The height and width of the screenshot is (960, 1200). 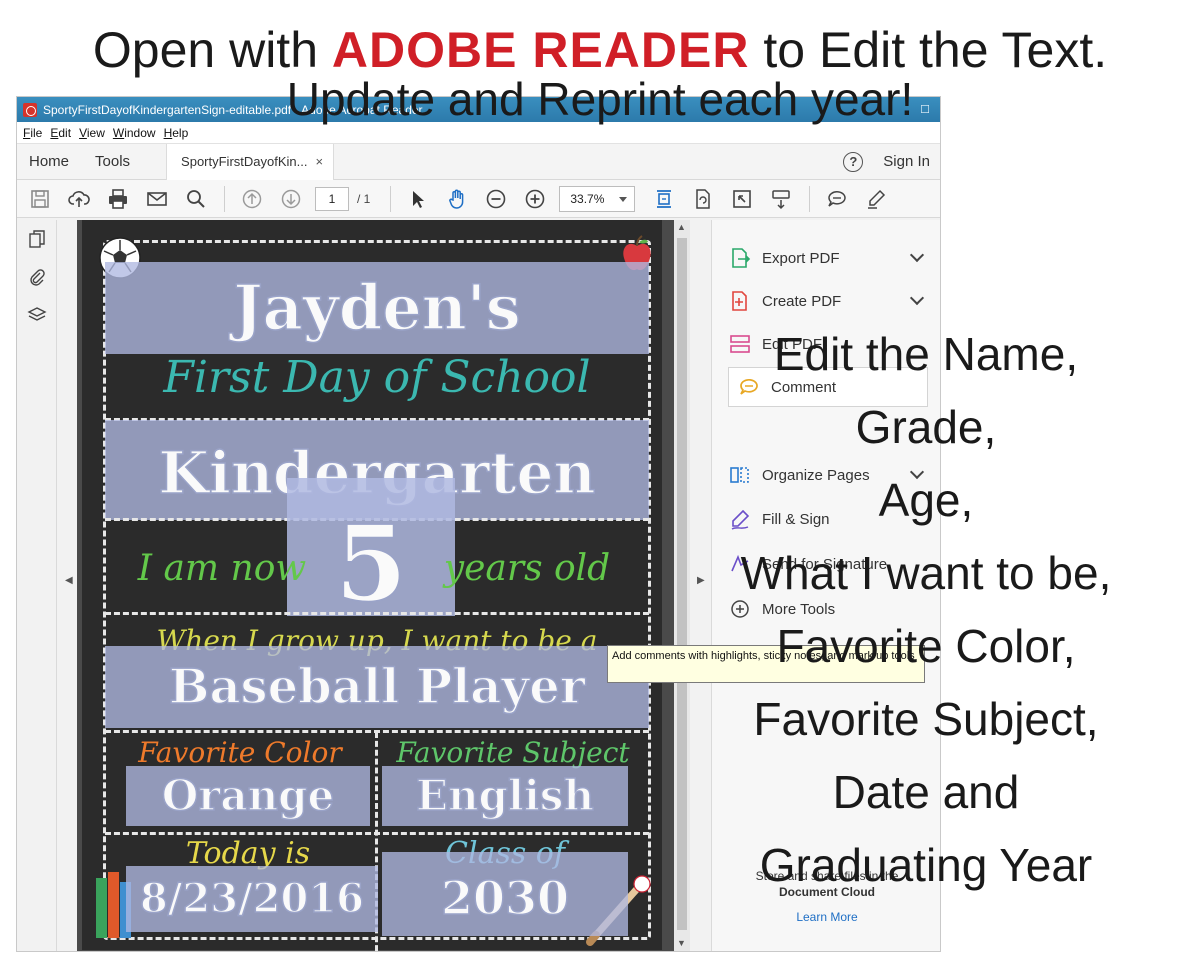 What do you see at coordinates (176, 133) in the screenshot?
I see `menu-help: Help` at bounding box center [176, 133].